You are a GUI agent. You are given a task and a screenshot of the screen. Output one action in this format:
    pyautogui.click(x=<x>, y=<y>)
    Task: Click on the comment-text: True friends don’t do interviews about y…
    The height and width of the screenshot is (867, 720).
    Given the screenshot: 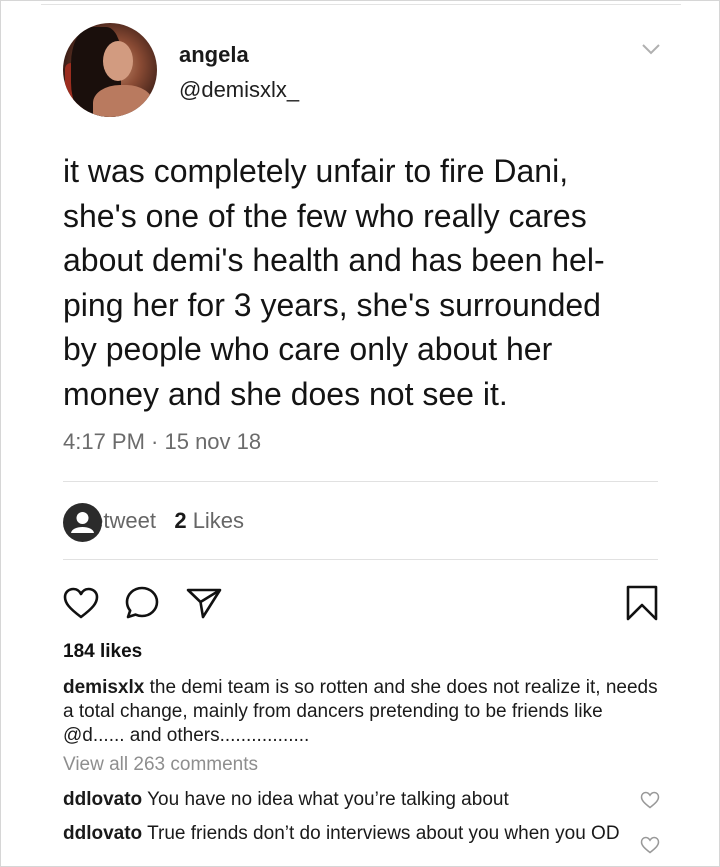 What is the action you would take?
    pyautogui.click(x=381, y=833)
    